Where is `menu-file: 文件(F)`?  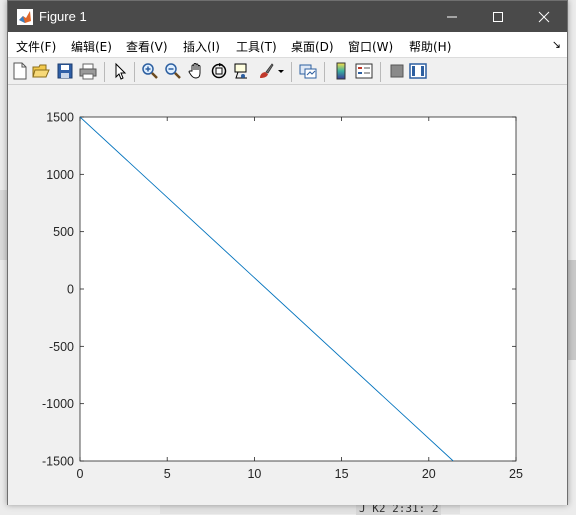
menu-file: 文件(F) is located at coordinates (36, 46).